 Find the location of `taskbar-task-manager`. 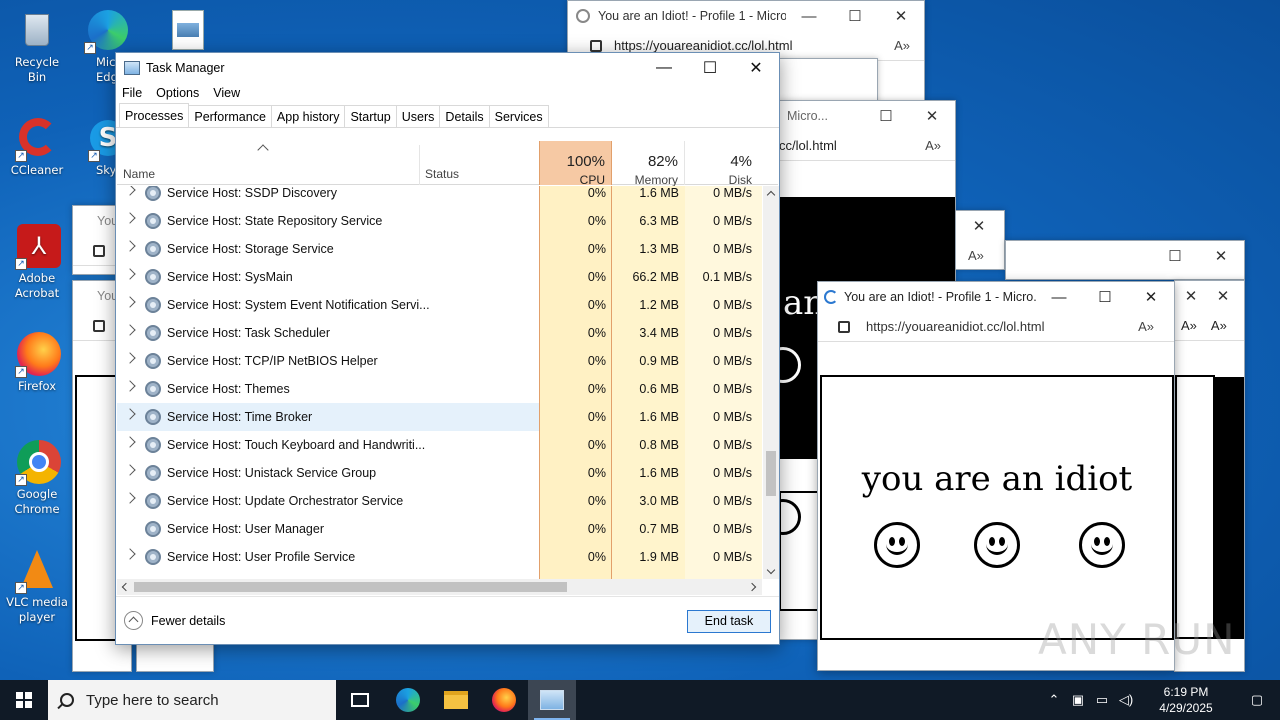

taskbar-task-manager is located at coordinates (552, 700).